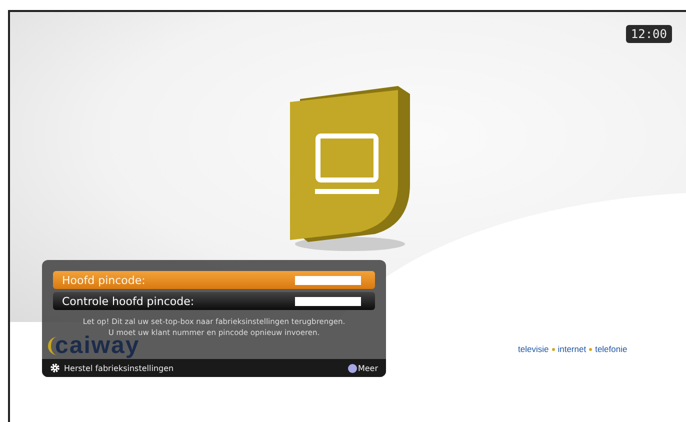  Describe the element at coordinates (649, 34) in the screenshot. I see `clock: 12:00` at that location.